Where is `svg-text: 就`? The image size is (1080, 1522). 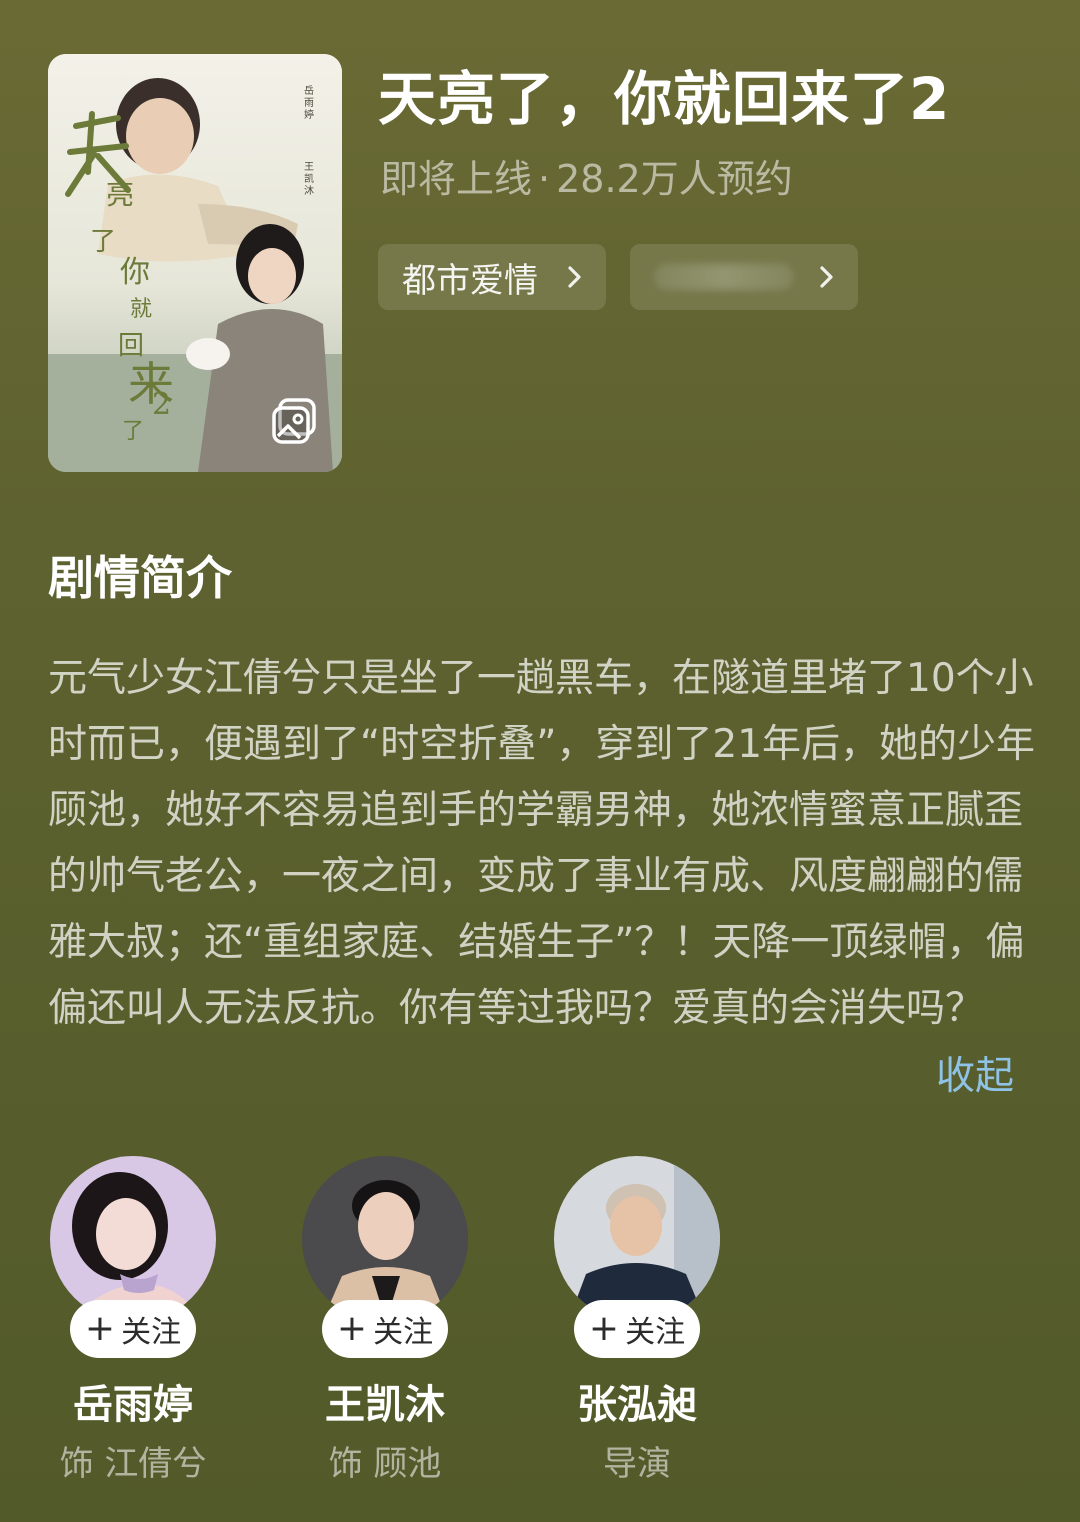 svg-text: 就 is located at coordinates (141, 309).